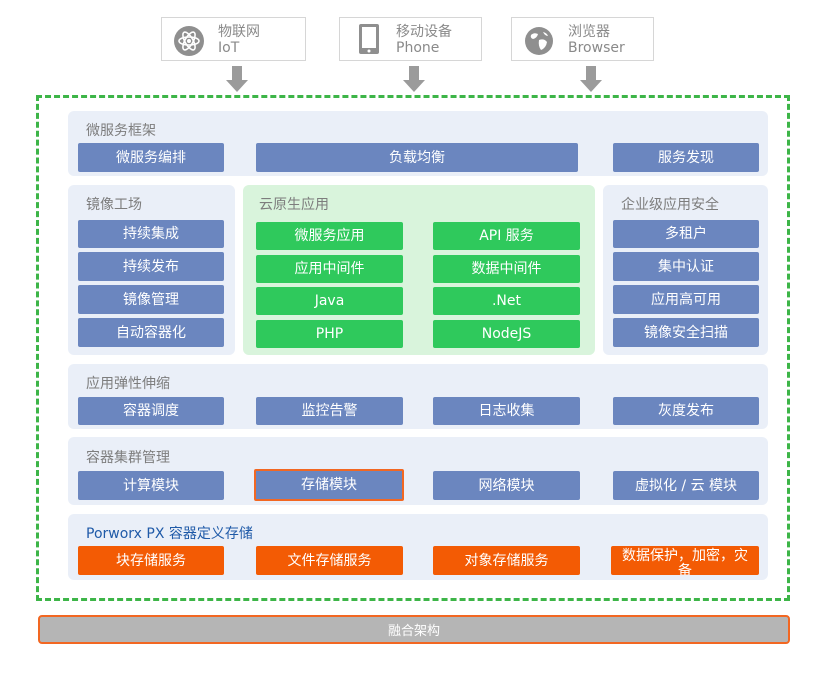 The height and width of the screenshot is (673, 826). I want to click on file-storage-button: 文件存储服务, so click(329, 560).